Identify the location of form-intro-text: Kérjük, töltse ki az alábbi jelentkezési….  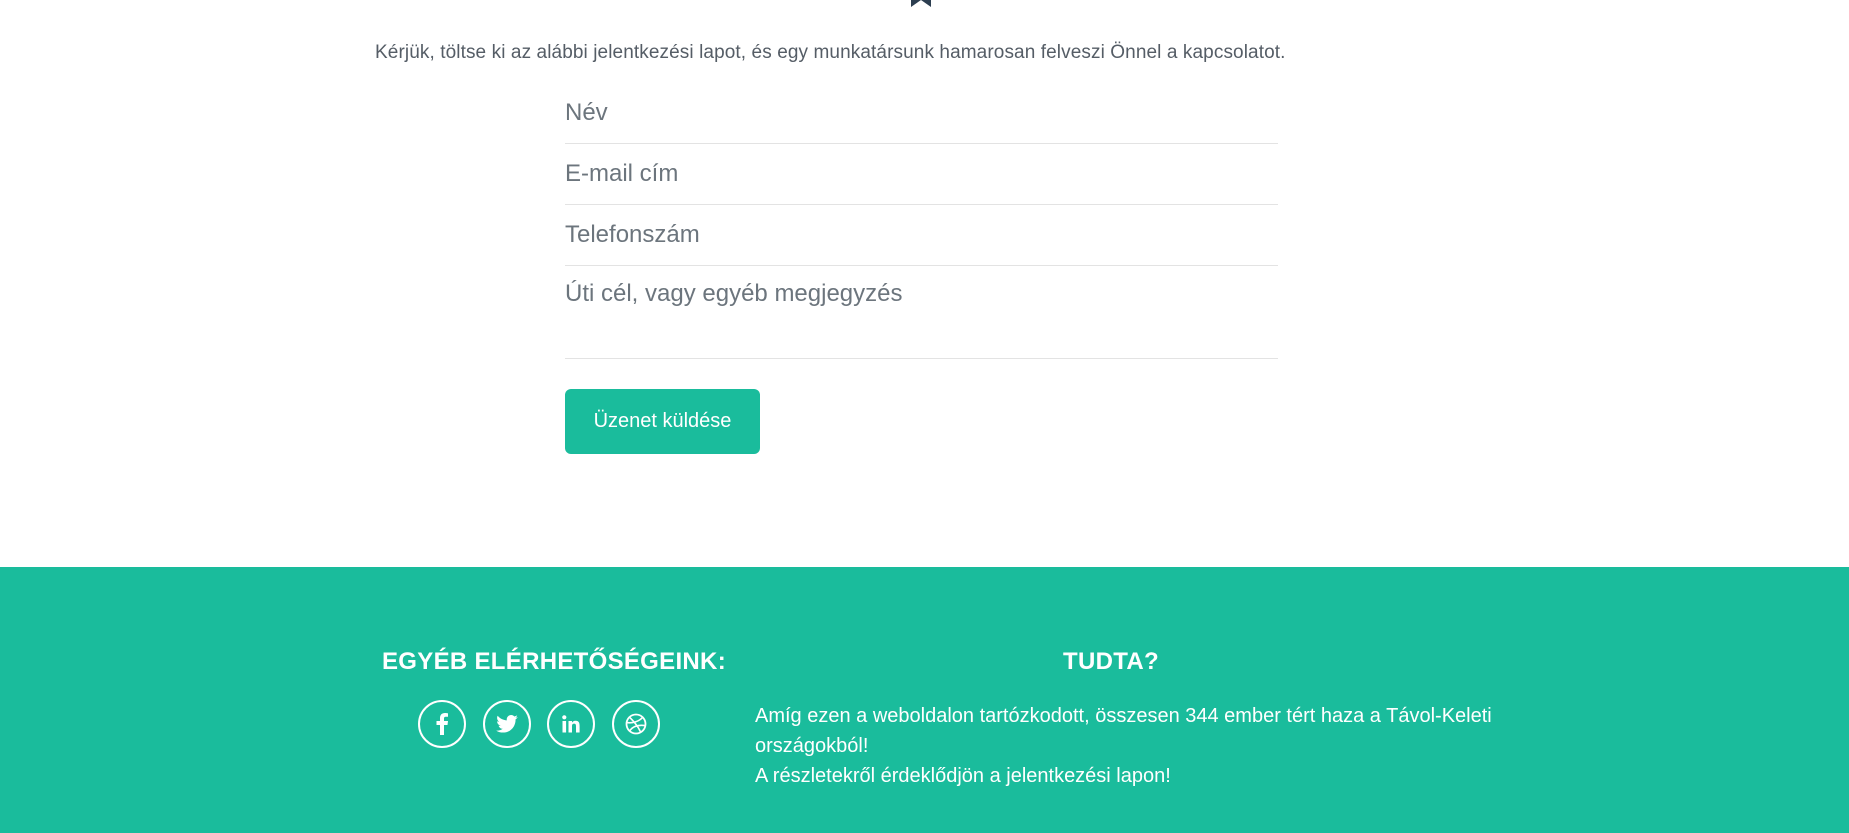
(830, 52).